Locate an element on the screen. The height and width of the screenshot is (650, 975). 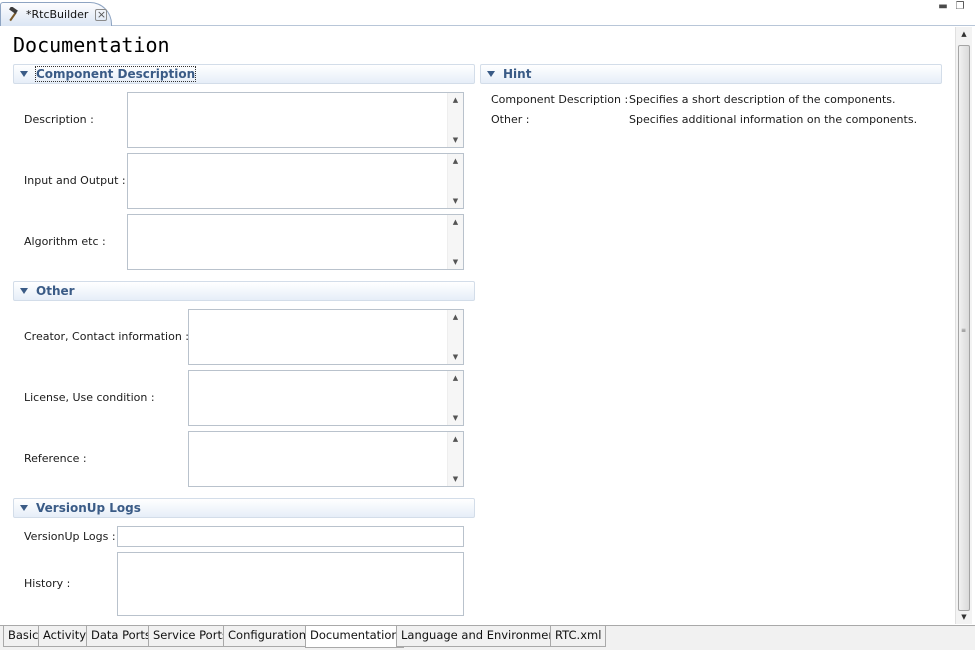
creator-scrollbar: ▲ ▼ is located at coordinates (455, 337).